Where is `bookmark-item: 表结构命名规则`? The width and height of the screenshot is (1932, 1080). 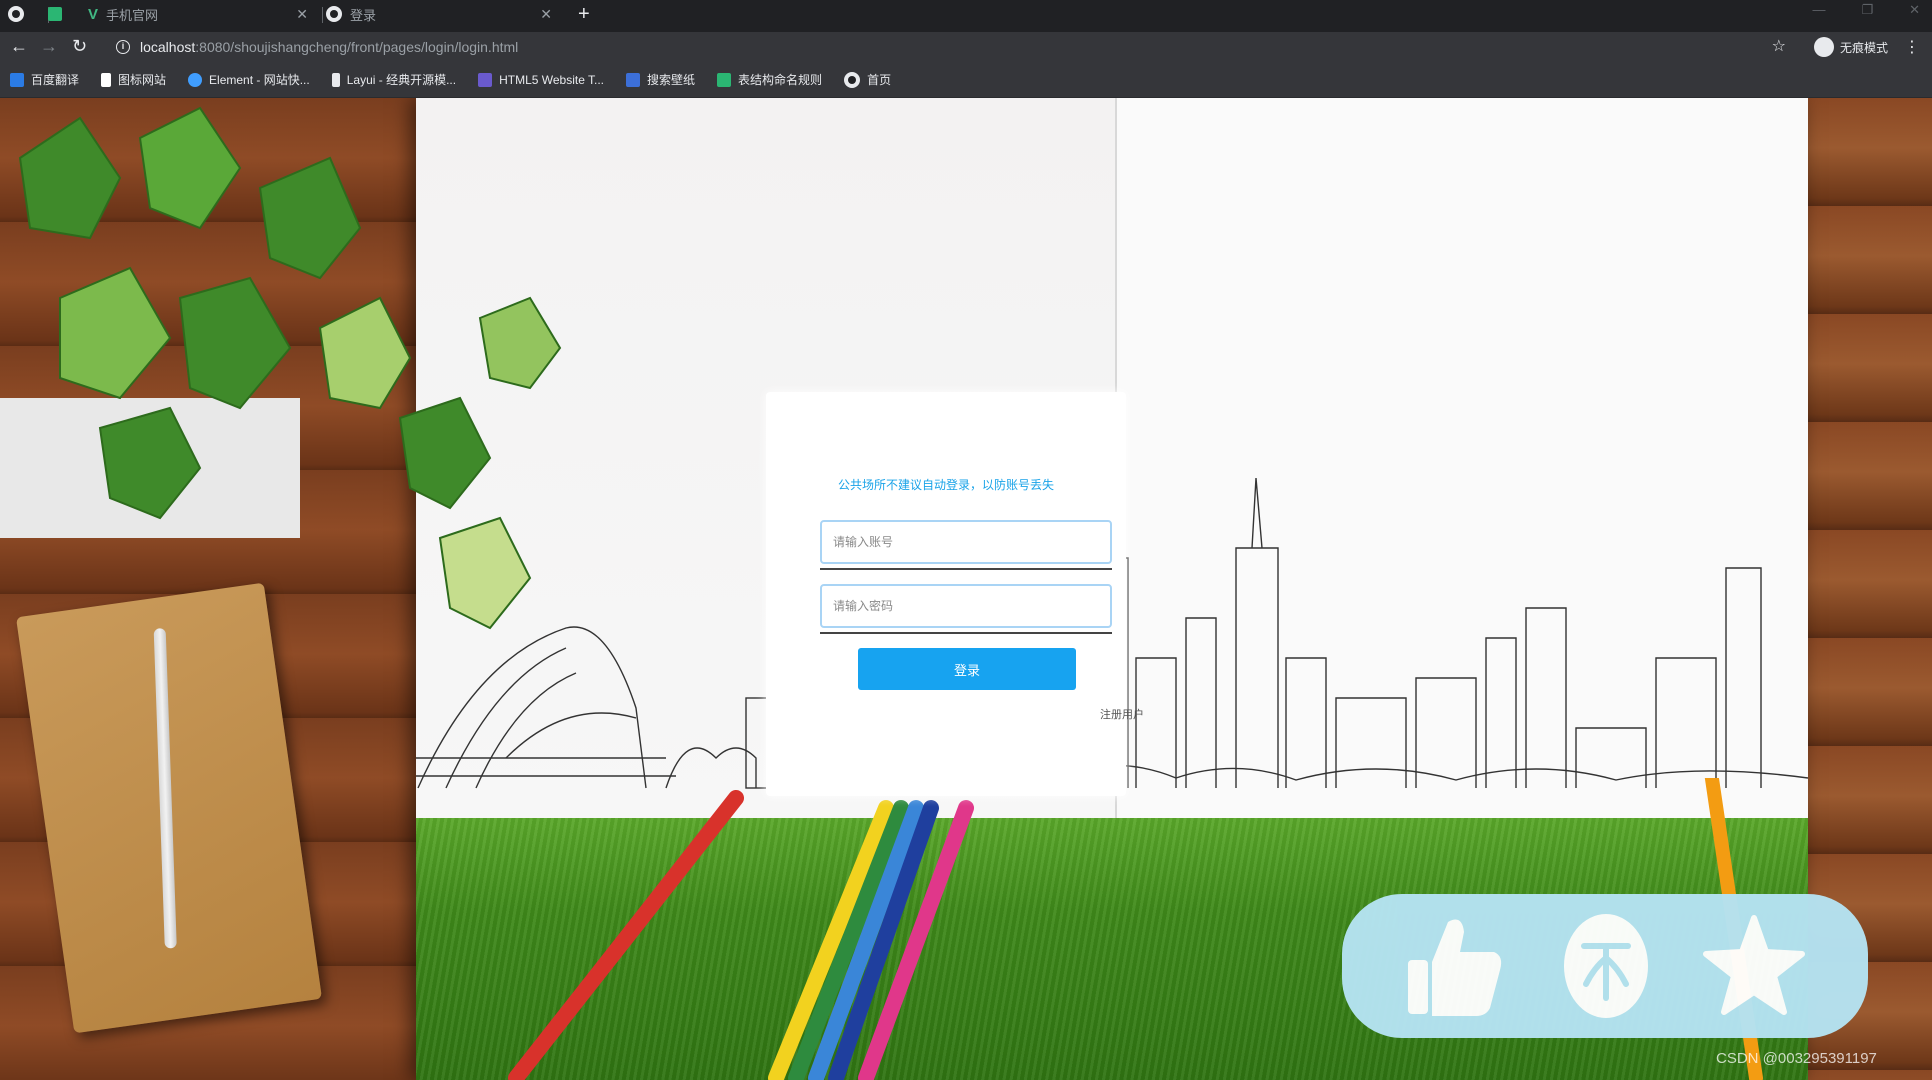 bookmark-item: 表结构命名规则 is located at coordinates (769, 79).